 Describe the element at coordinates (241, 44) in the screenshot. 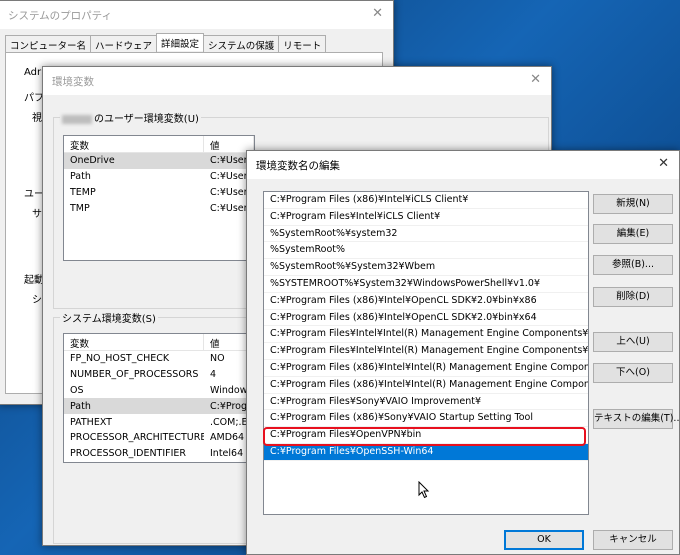

I see `tab-system-protection: システムの保護` at that location.